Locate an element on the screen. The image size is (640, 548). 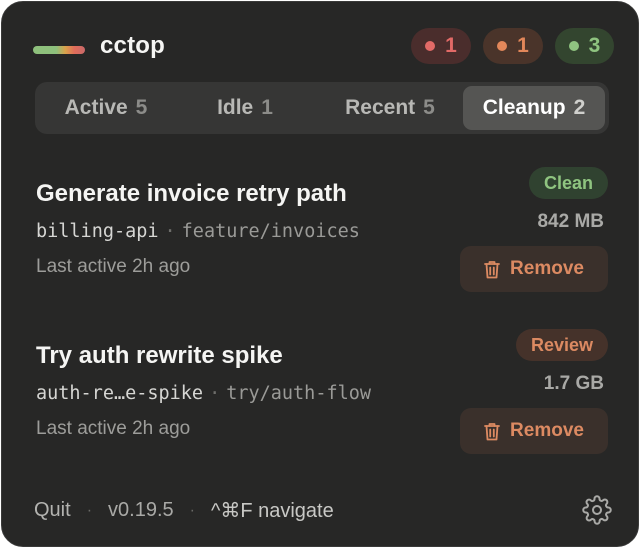
tab-label: Active is located at coordinates (96, 107).